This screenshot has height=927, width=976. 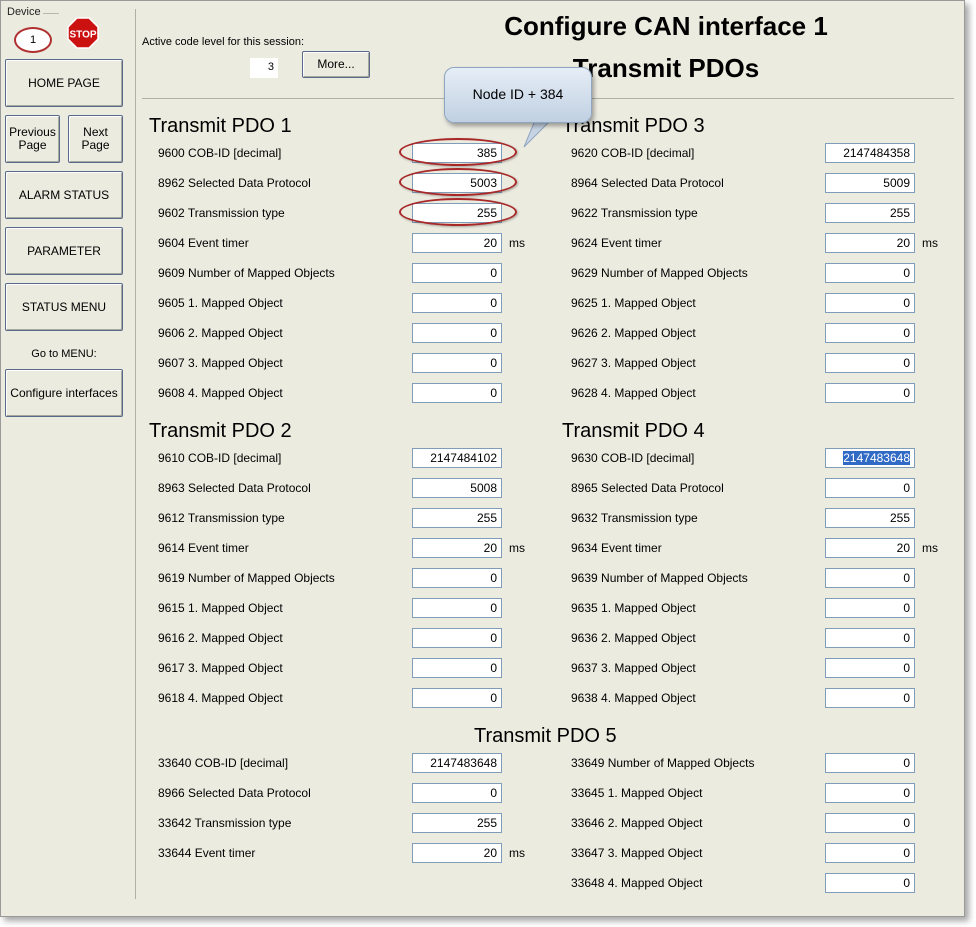 I want to click on param-value-text: 385, so click(x=486, y=153).